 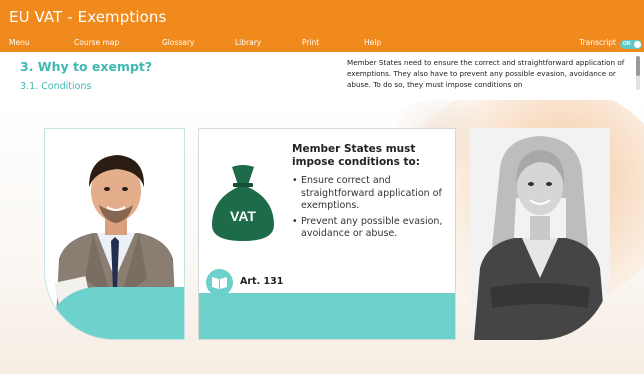 I want to click on app-title: EU VAT - Exemptions, so click(x=88, y=17).